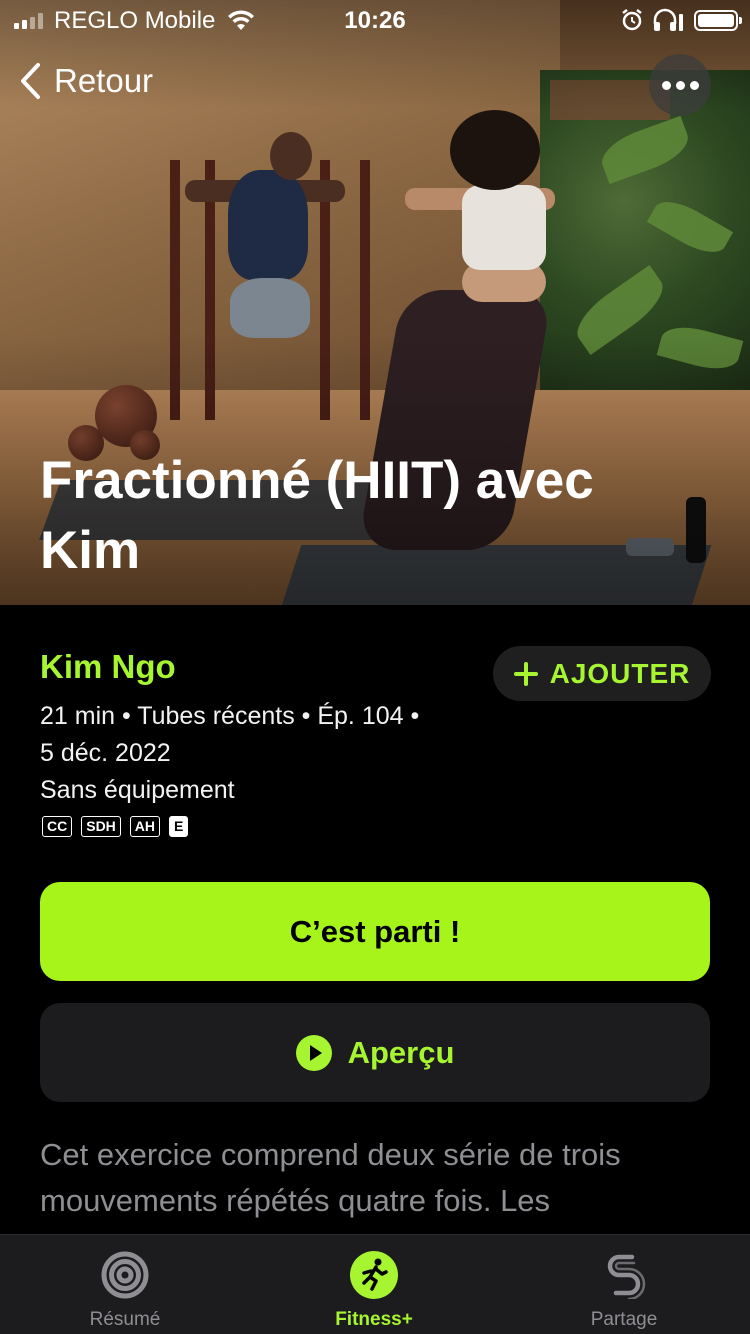 Image resolution: width=750 pixels, height=1334 pixels. I want to click on headphones-icon, so click(668, 19).